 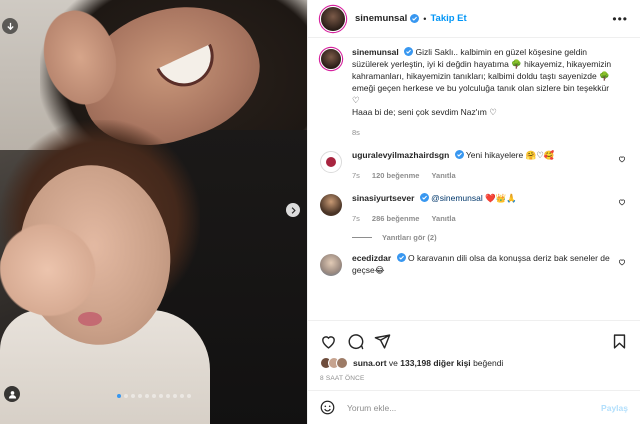 What do you see at coordinates (474, 341) in the screenshot?
I see `action-icons-row` at bounding box center [474, 341].